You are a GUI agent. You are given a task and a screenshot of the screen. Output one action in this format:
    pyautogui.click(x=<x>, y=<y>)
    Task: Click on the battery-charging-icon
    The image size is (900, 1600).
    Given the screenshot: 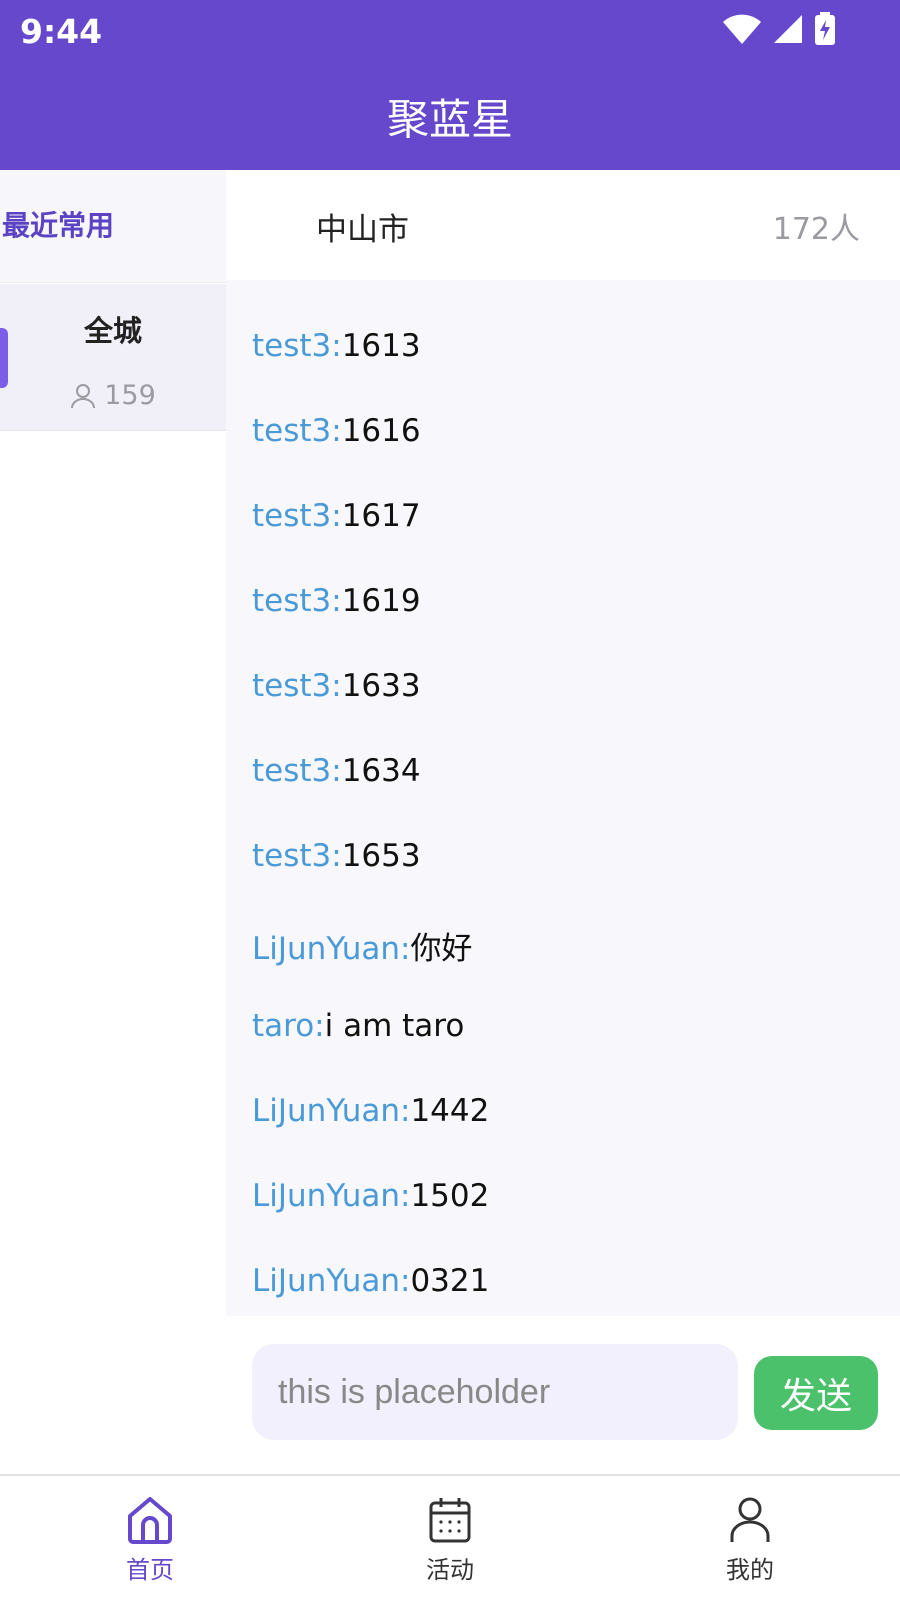 What is the action you would take?
    pyautogui.click(x=825, y=28)
    